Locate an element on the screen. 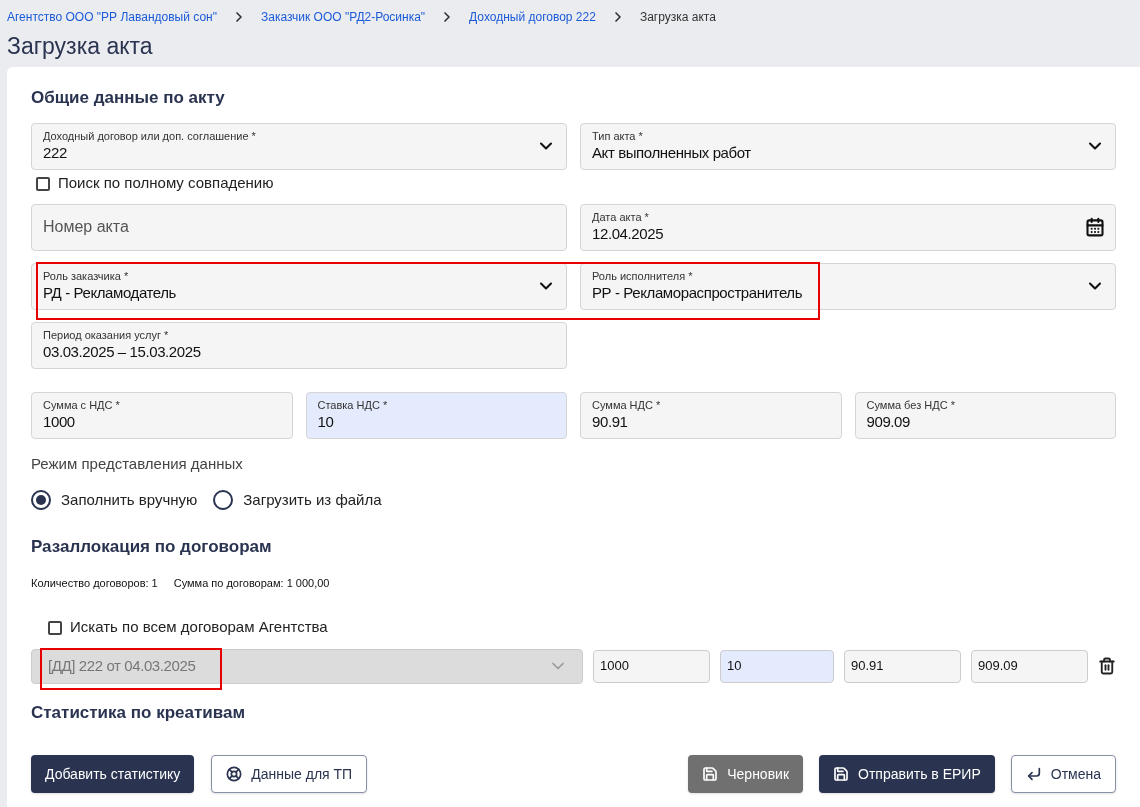 The height and width of the screenshot is (807, 1140). field-value: [ДД] 222 от 04.03.2025 is located at coordinates (122, 666).